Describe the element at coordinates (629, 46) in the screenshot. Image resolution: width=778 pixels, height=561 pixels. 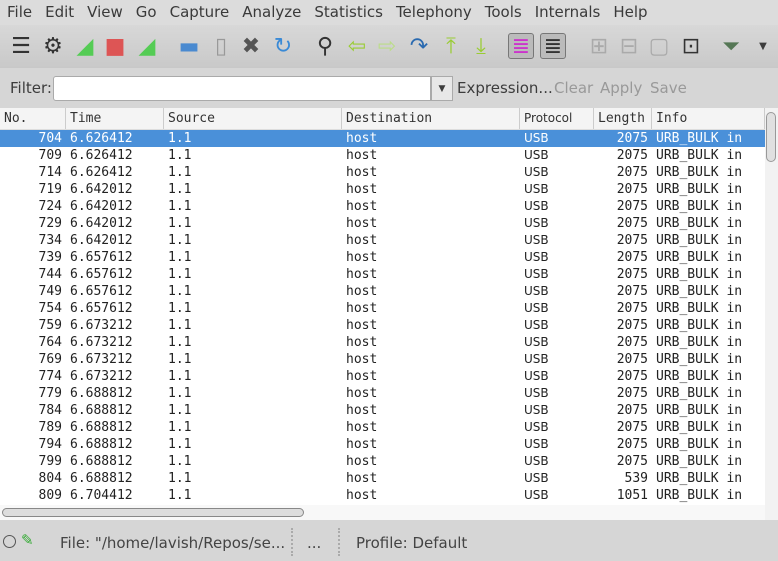
I see `zoom-out-icon: ⊟` at that location.